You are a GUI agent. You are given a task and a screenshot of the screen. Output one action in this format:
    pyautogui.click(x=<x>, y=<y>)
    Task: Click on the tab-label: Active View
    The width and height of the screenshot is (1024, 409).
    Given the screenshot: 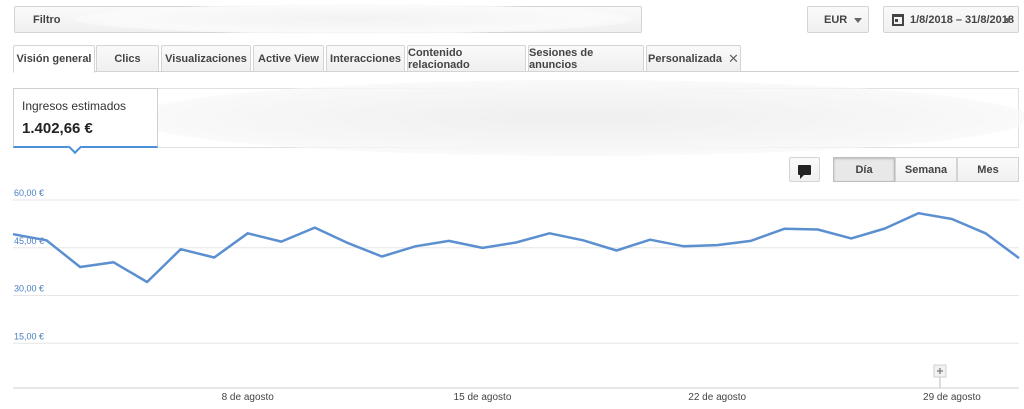 What is the action you would take?
    pyautogui.click(x=288, y=58)
    